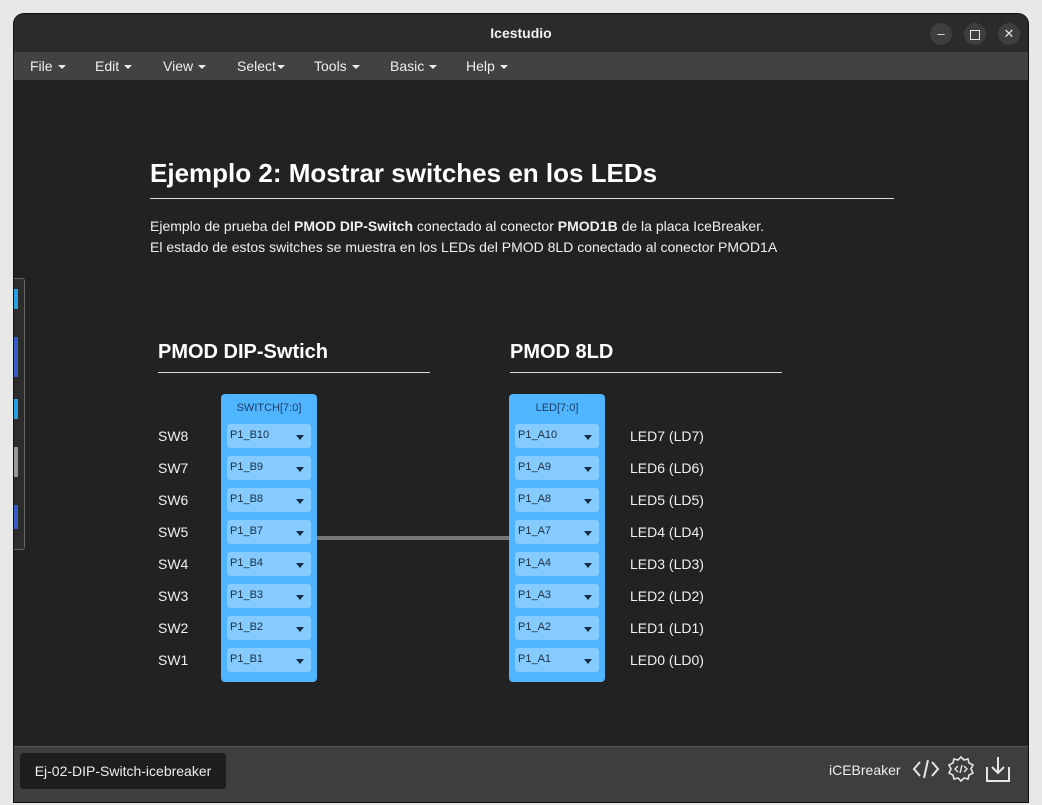 The width and height of the screenshot is (1042, 805). What do you see at coordinates (557, 468) in the screenshot?
I see `led-pin-select: P1_A9` at bounding box center [557, 468].